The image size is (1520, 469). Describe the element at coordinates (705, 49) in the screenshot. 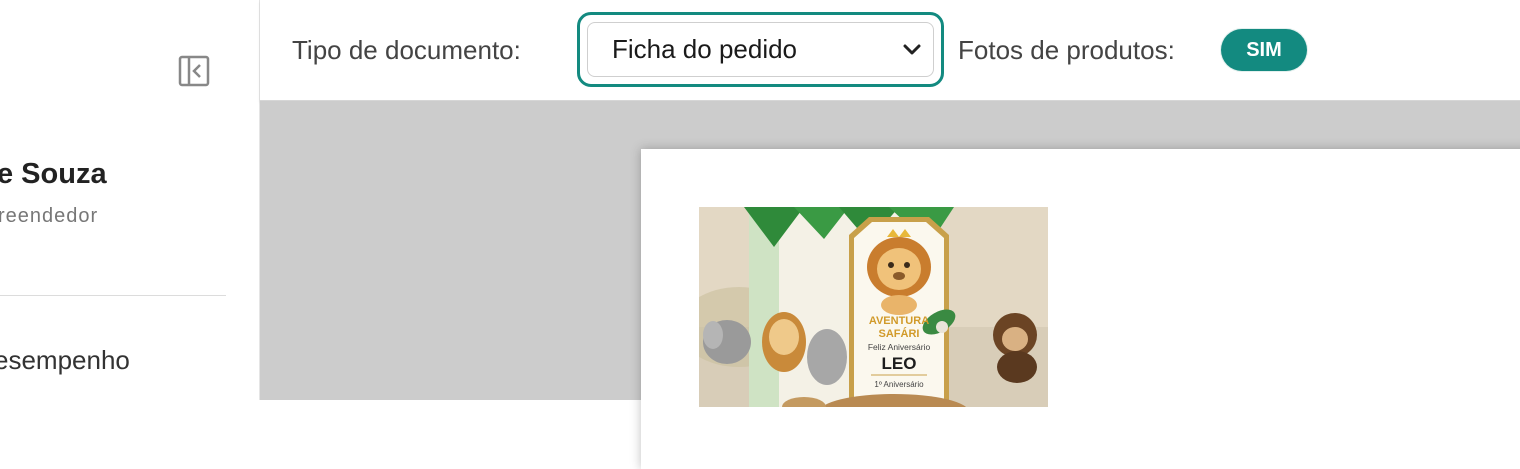

I see `document-type-value: Ficha do pedido` at that location.